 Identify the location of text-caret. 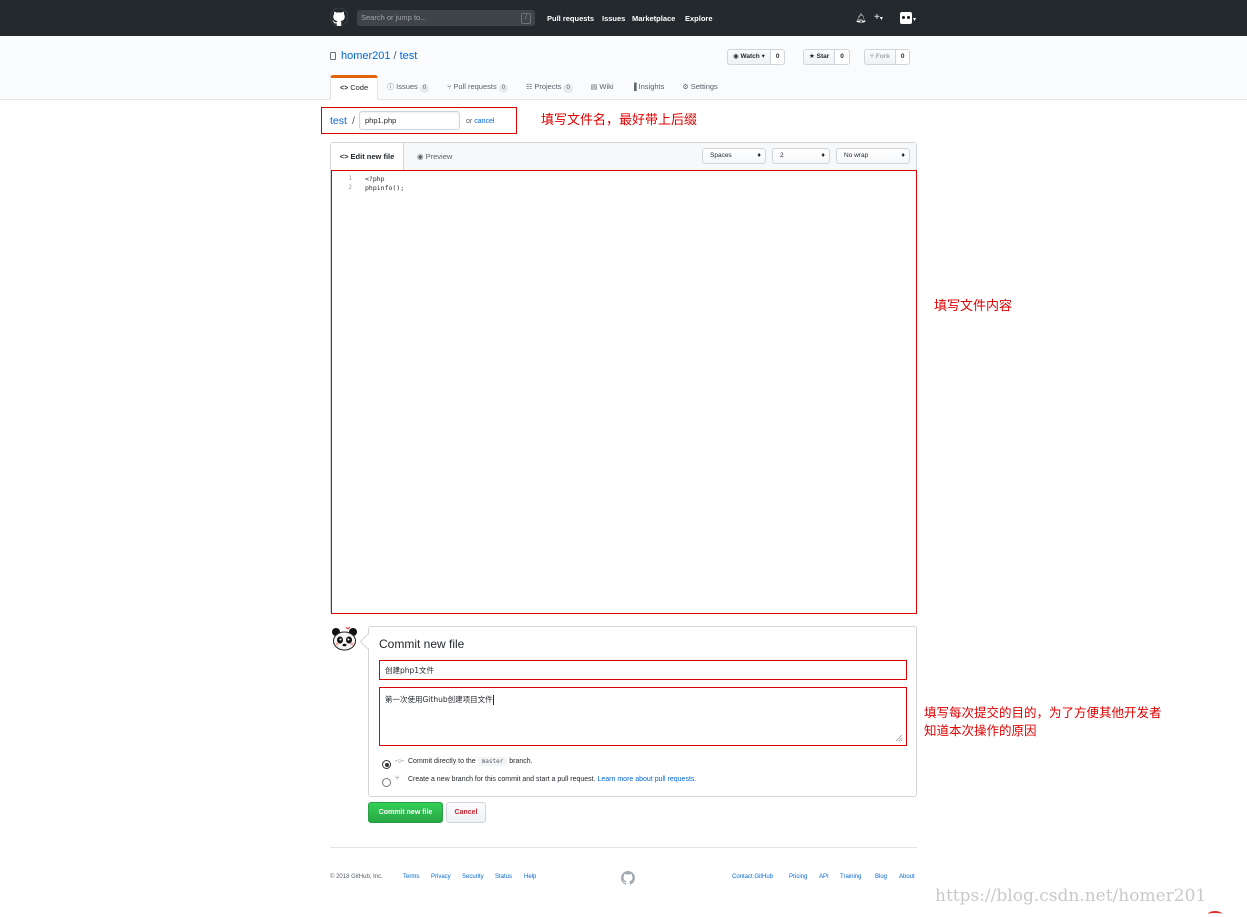
(493, 700).